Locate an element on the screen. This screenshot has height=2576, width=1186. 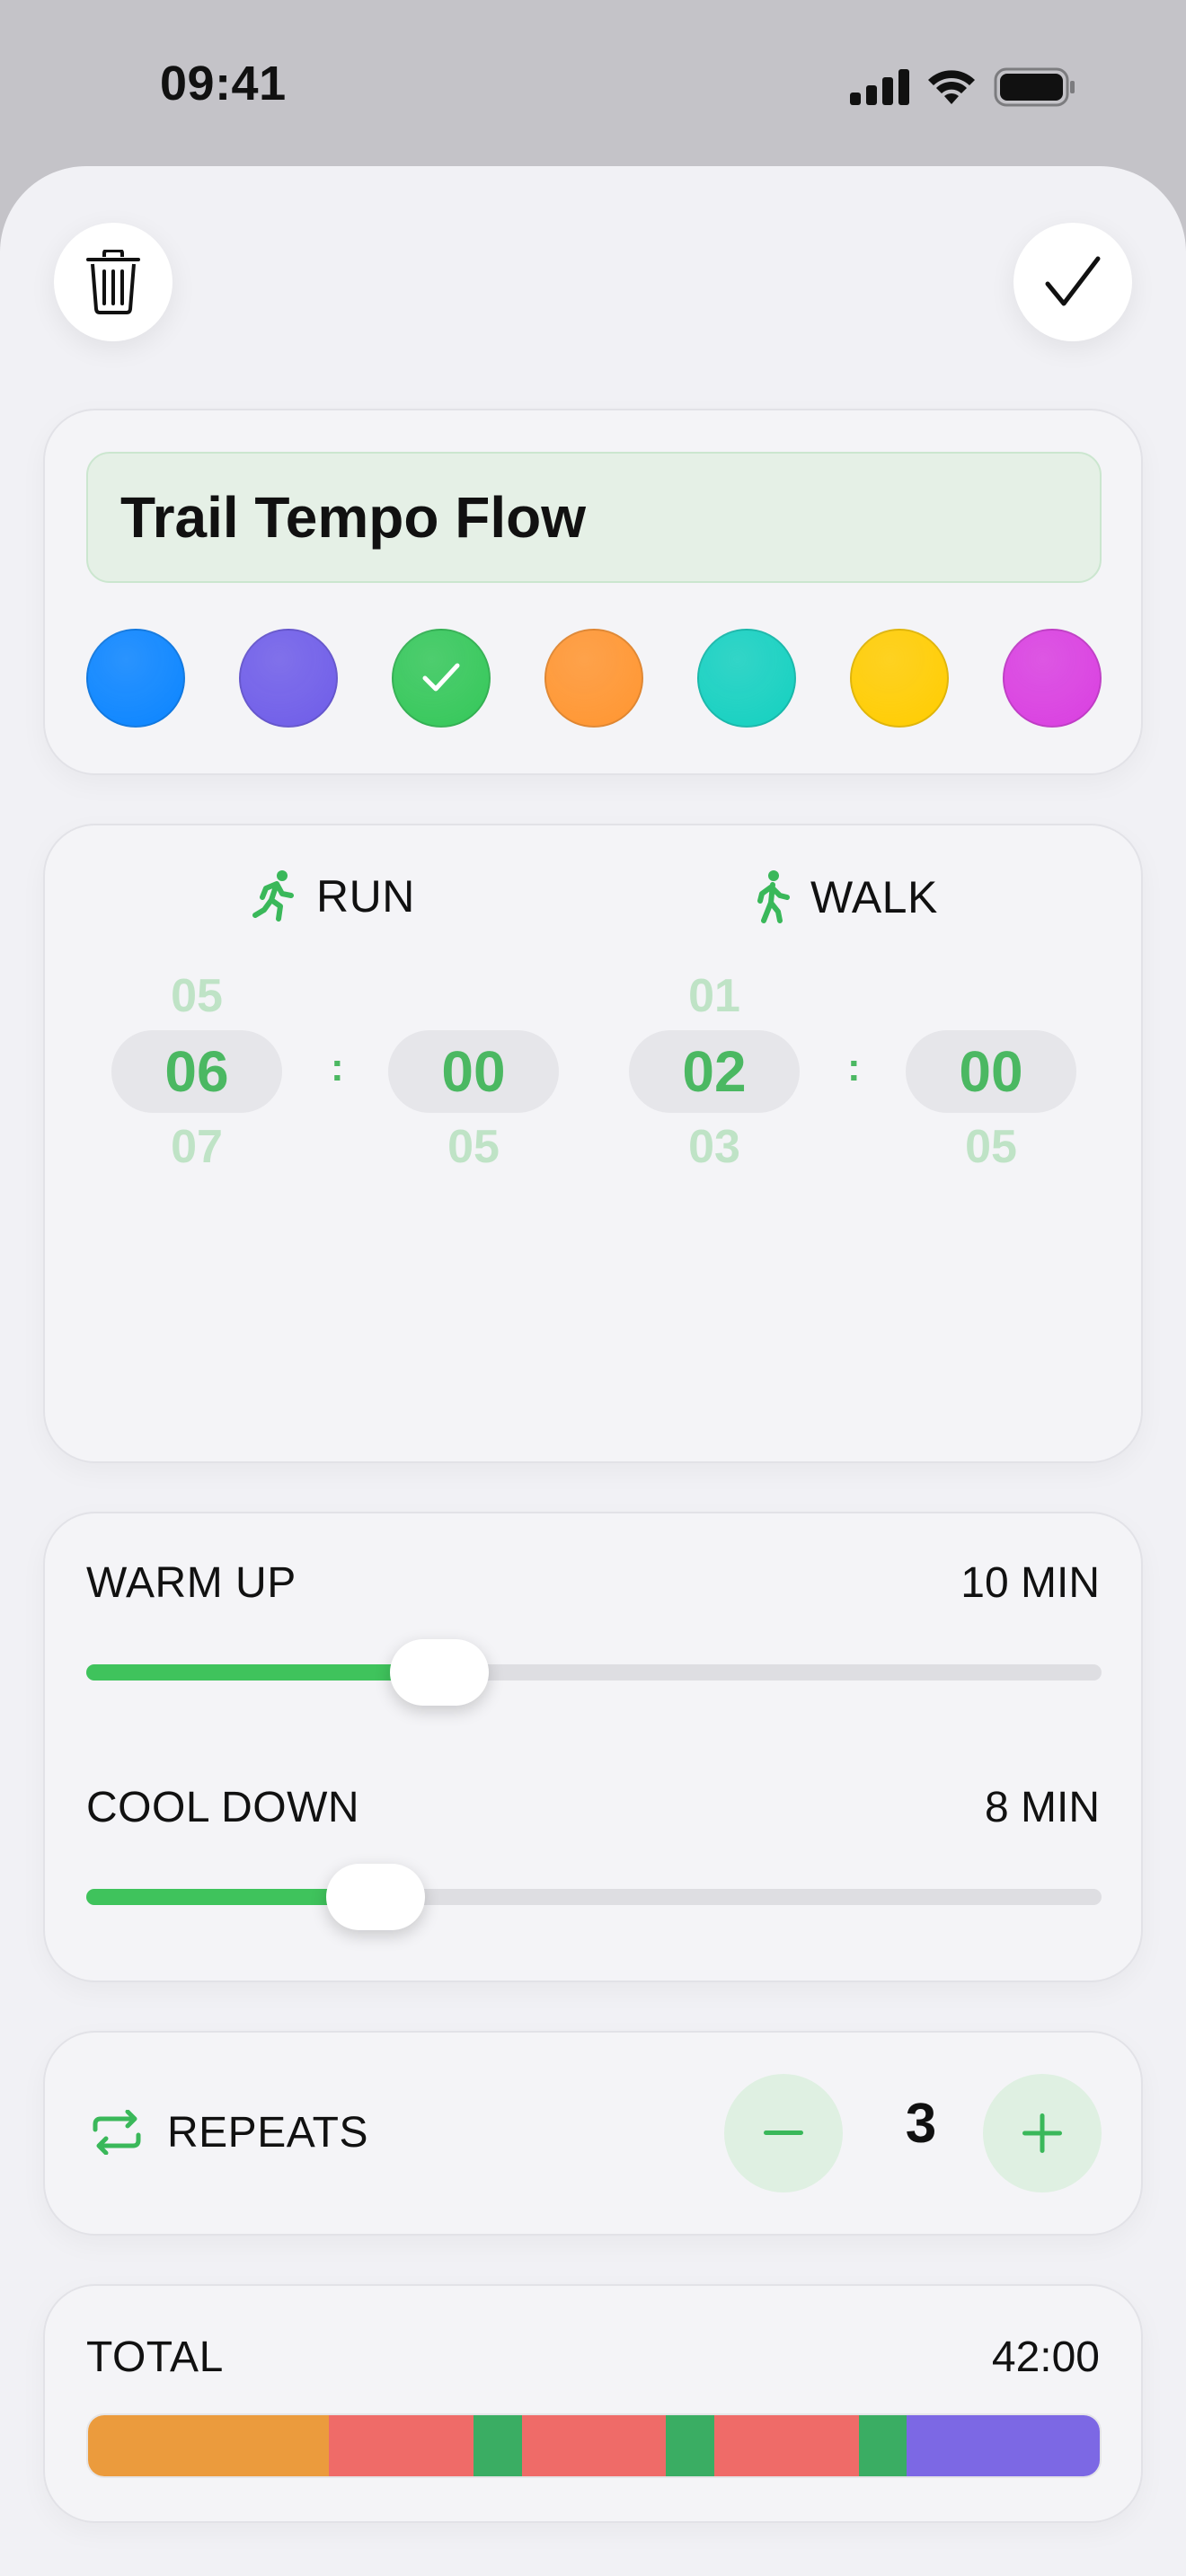
increment-repeats-button is located at coordinates (1042, 2133).